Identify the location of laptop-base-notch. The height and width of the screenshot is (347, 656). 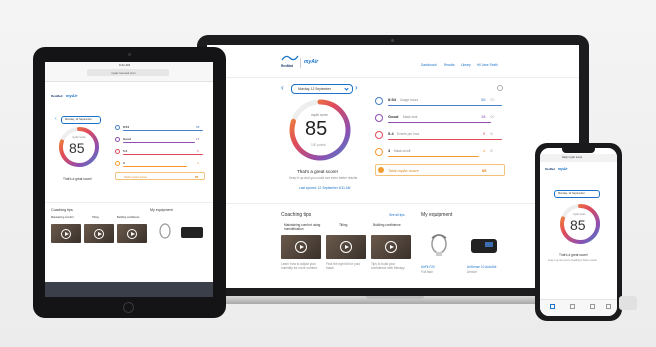
(395, 297).